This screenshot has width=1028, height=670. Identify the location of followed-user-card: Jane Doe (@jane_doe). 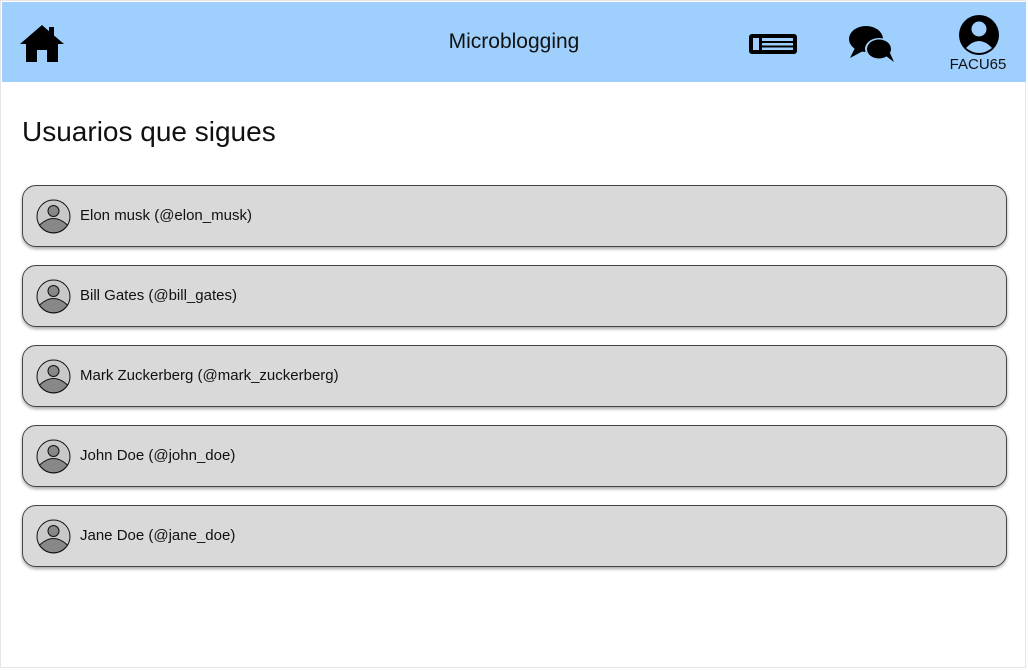
(514, 536).